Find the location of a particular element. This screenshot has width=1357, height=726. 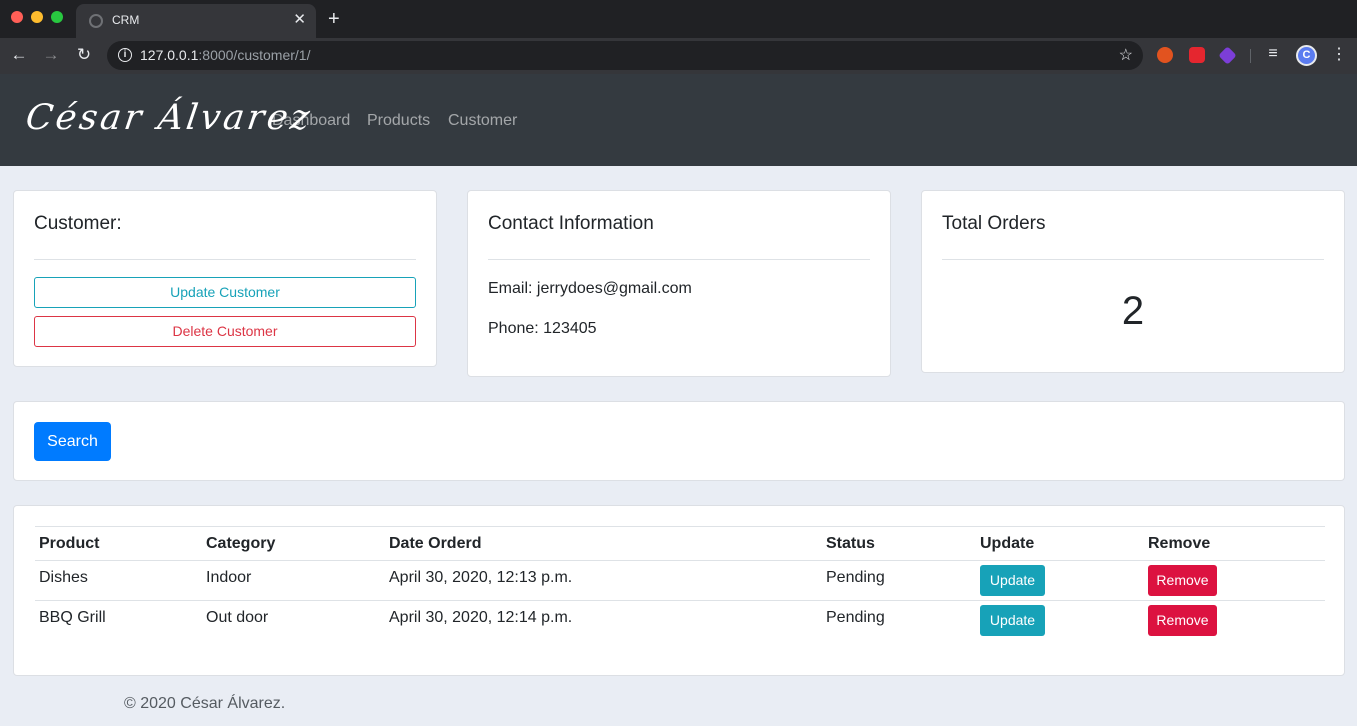

reload-icon: ↻ is located at coordinates (84, 55).